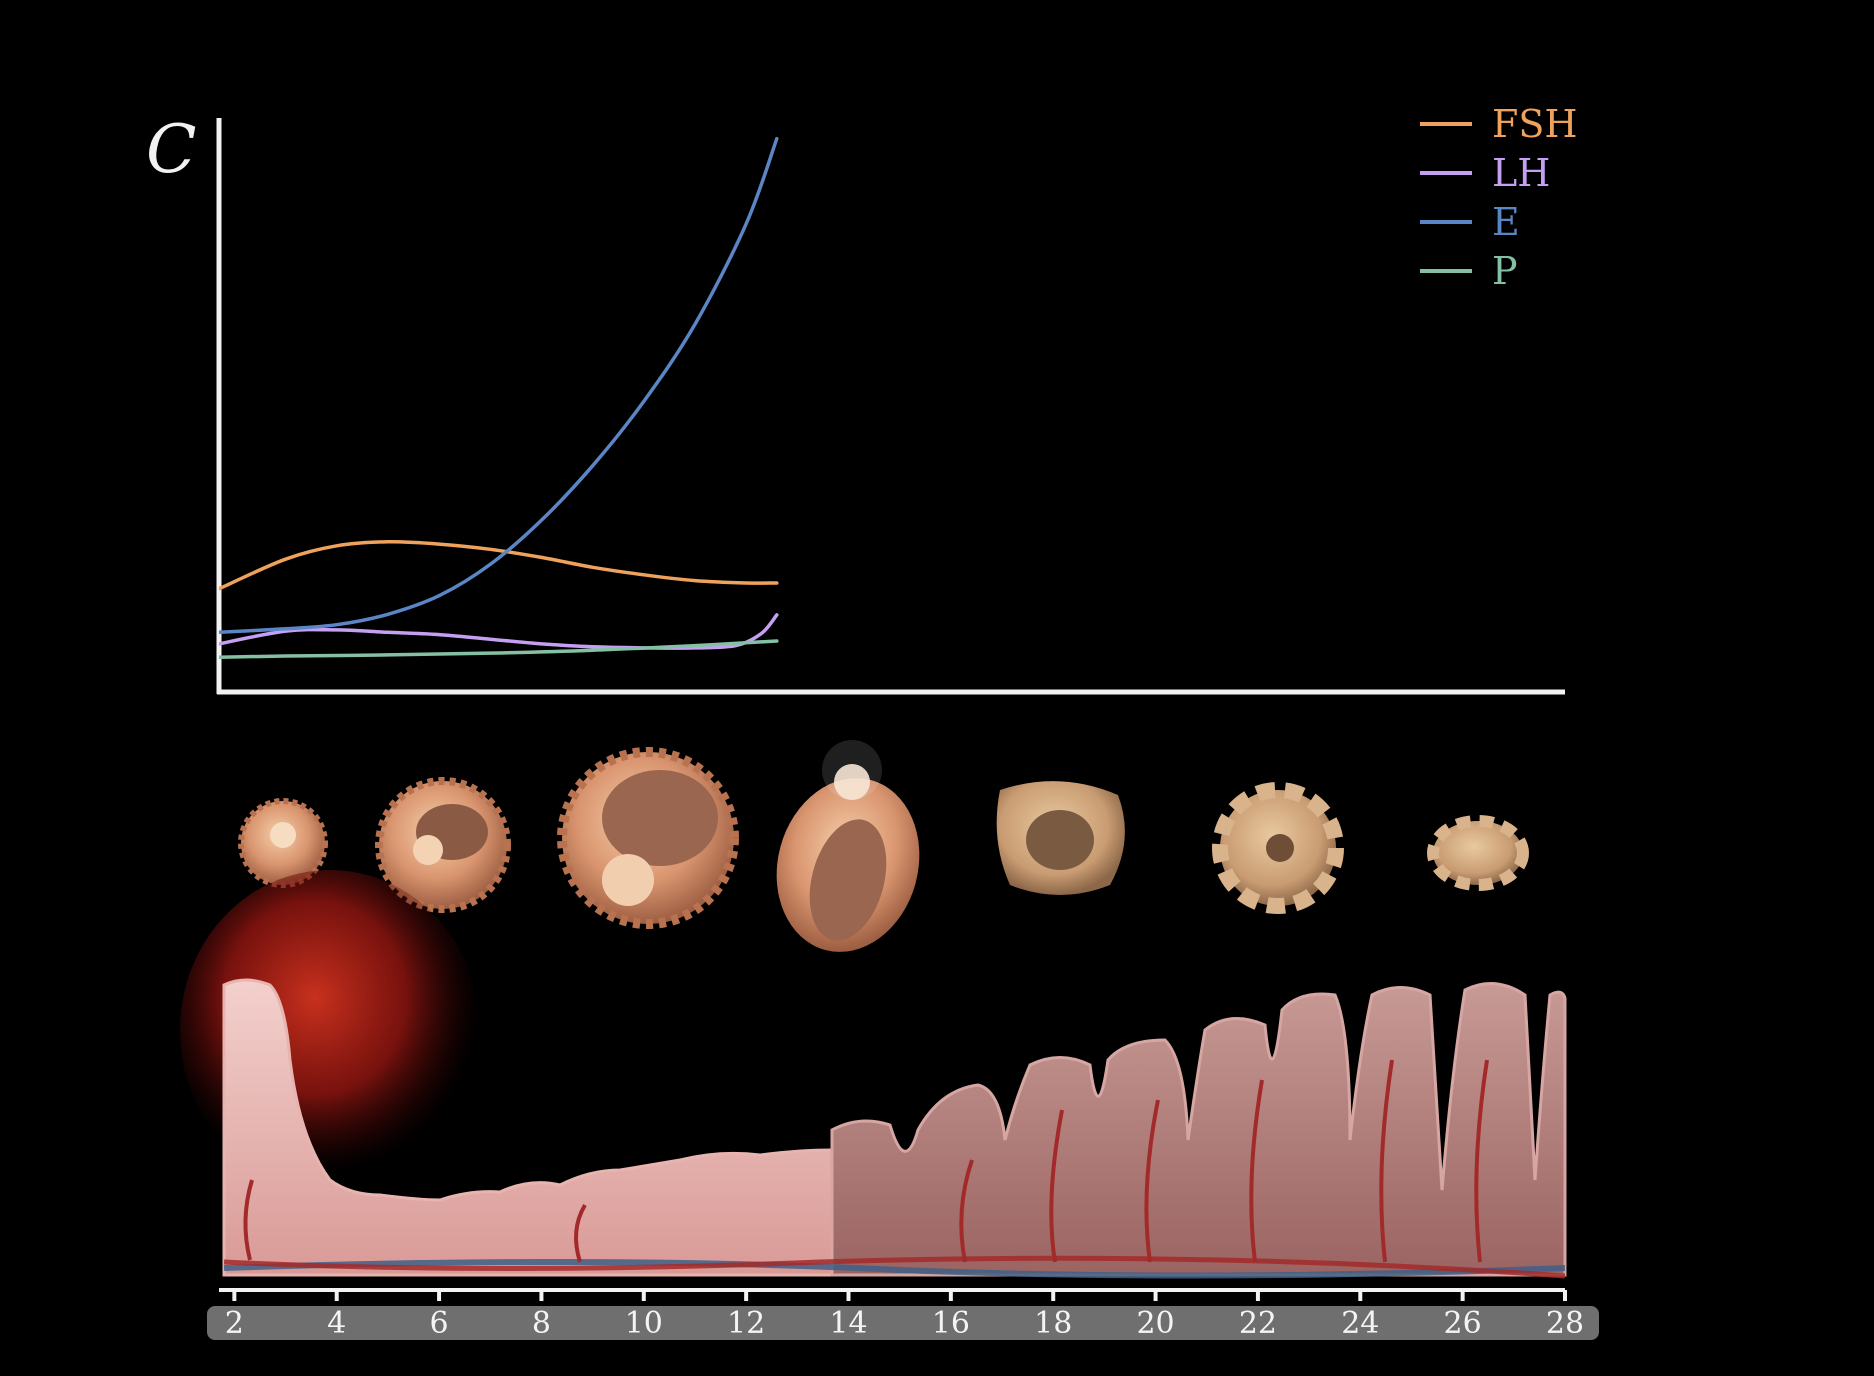  Describe the element at coordinates (644, 1323) in the screenshot. I see `day-tick-label: 10` at that location.